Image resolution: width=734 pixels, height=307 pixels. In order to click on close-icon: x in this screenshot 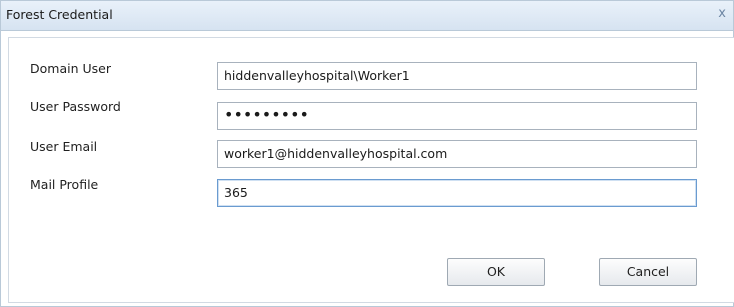, I will do `click(722, 13)`.